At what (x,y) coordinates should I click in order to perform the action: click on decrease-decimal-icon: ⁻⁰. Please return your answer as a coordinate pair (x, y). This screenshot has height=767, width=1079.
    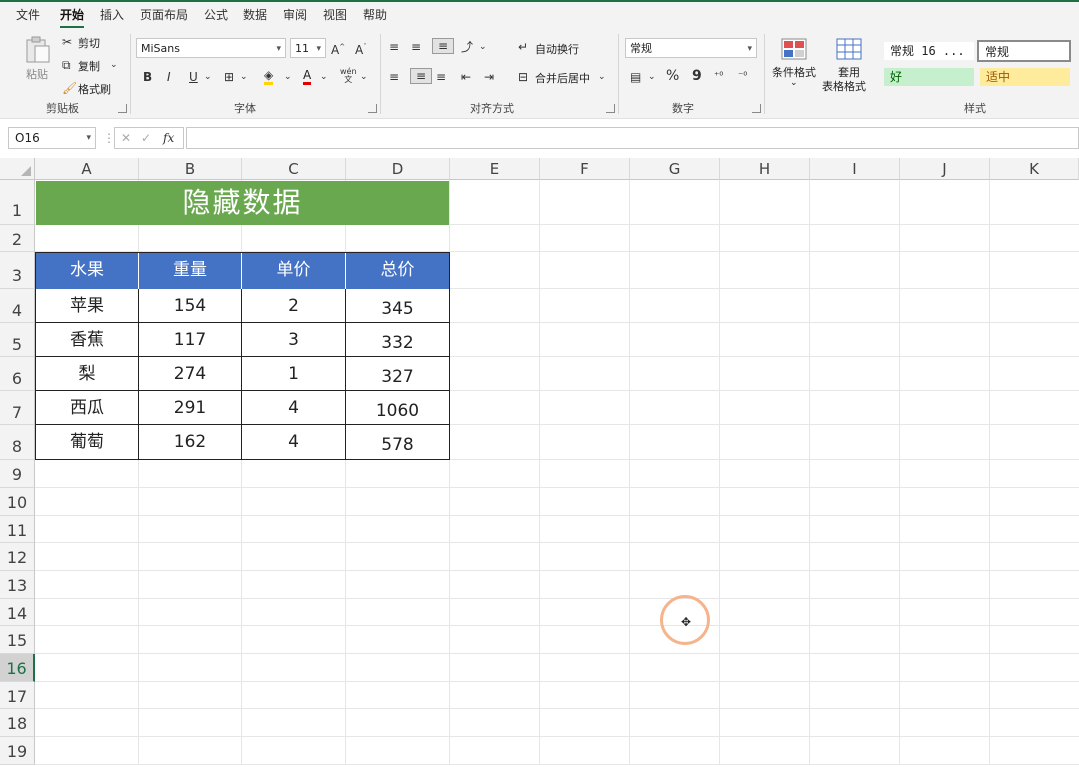
    Looking at the image, I should click on (742, 77).